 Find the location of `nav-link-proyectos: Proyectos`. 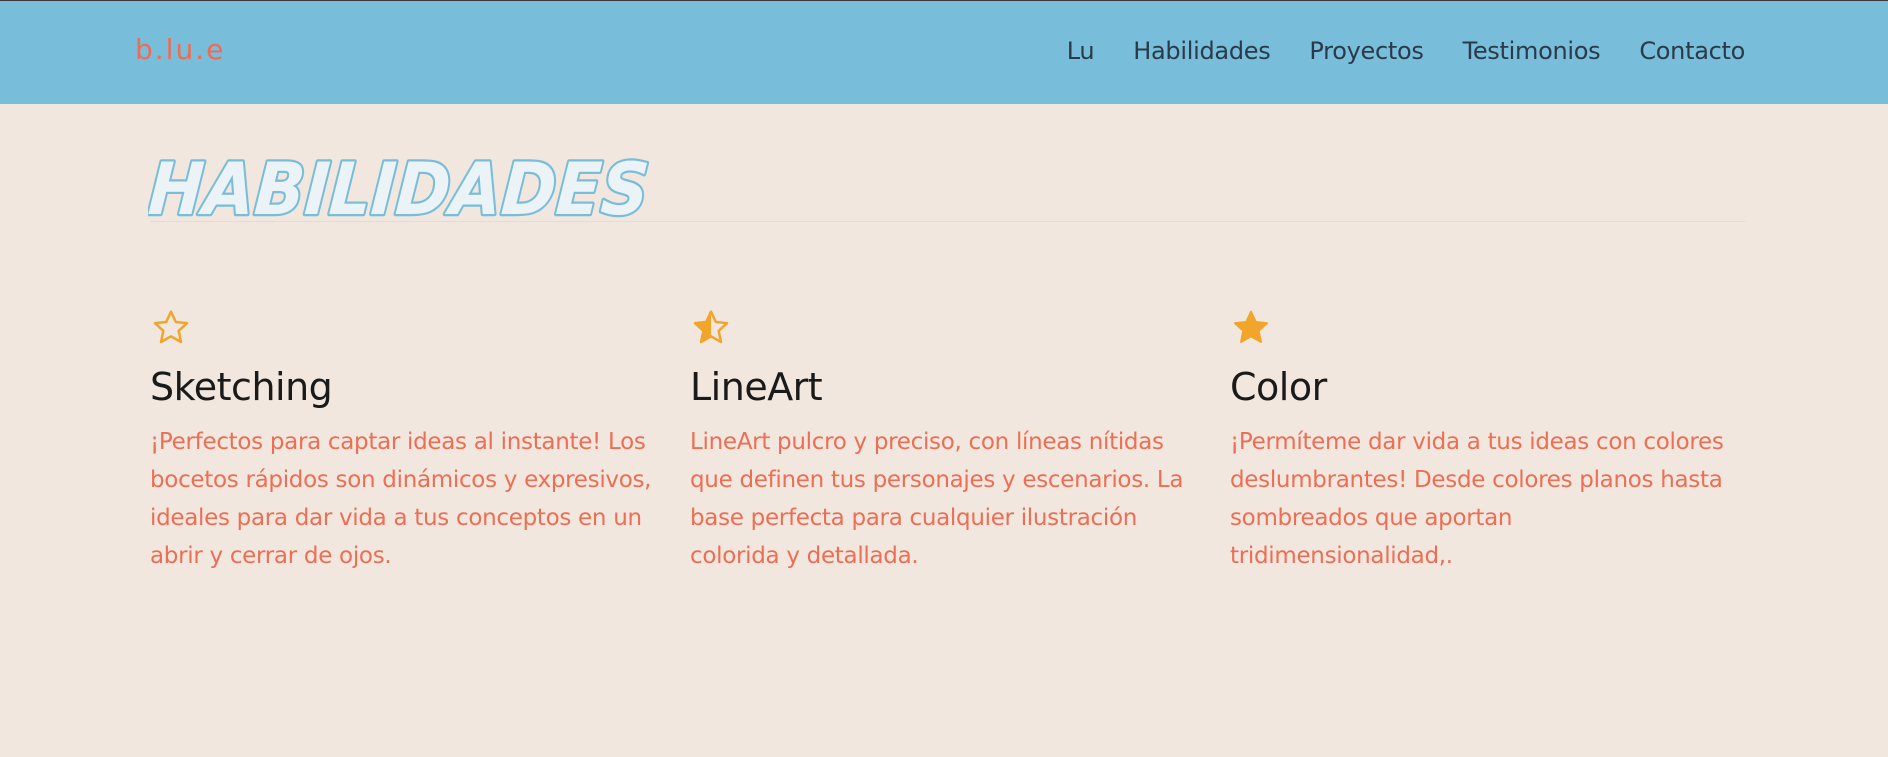

nav-link-proyectos: Proyectos is located at coordinates (1366, 51).